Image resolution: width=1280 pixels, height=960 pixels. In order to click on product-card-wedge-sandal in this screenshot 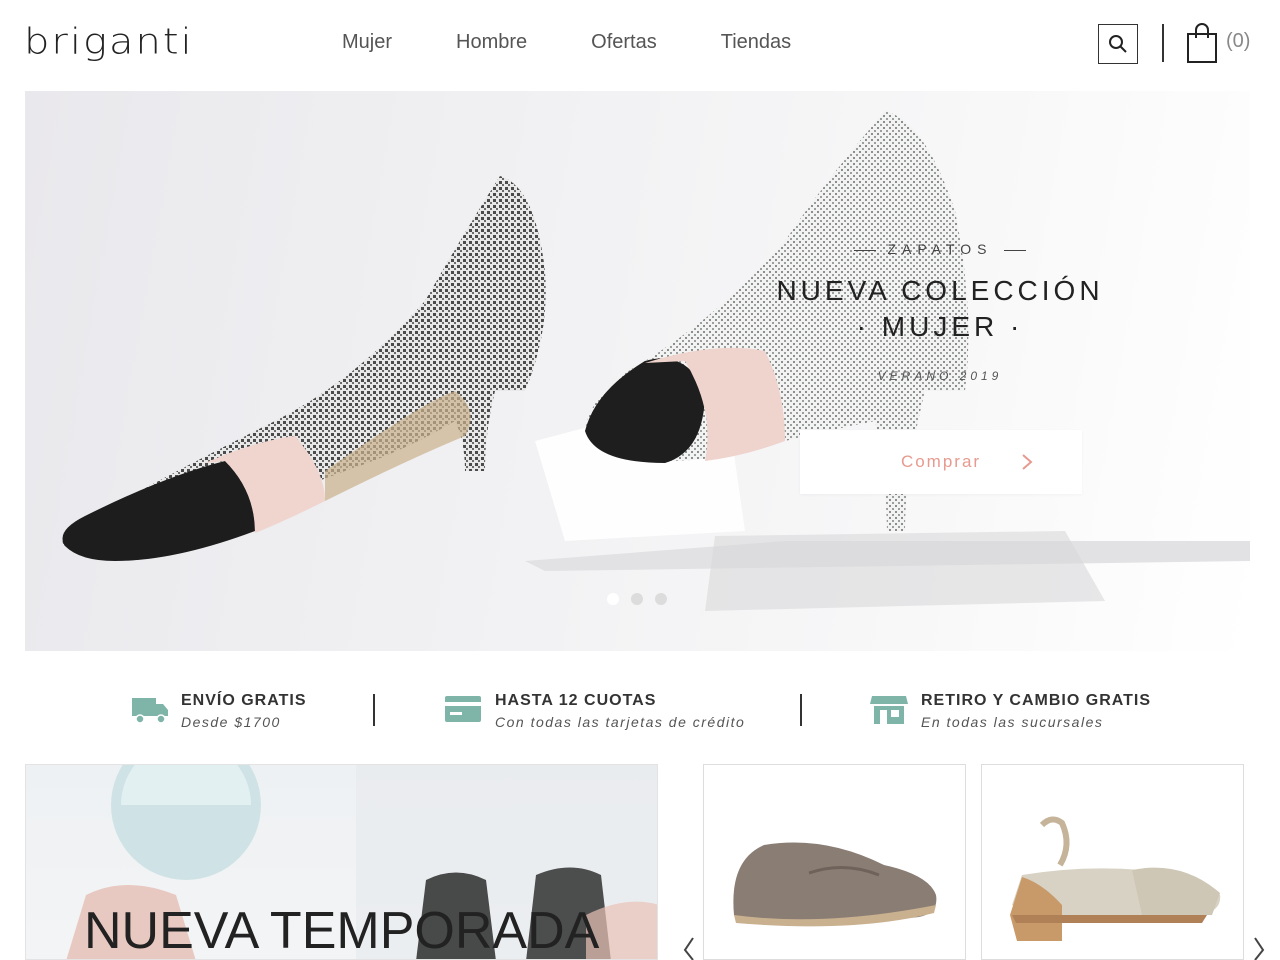, I will do `click(1112, 862)`.